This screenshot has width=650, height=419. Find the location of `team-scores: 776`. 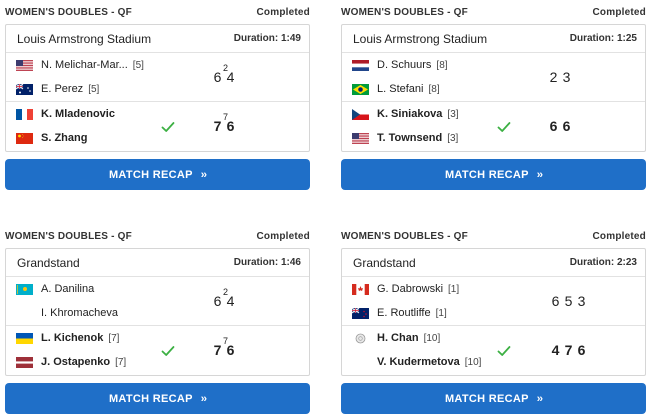

team-scores: 776 is located at coordinates (224, 123).